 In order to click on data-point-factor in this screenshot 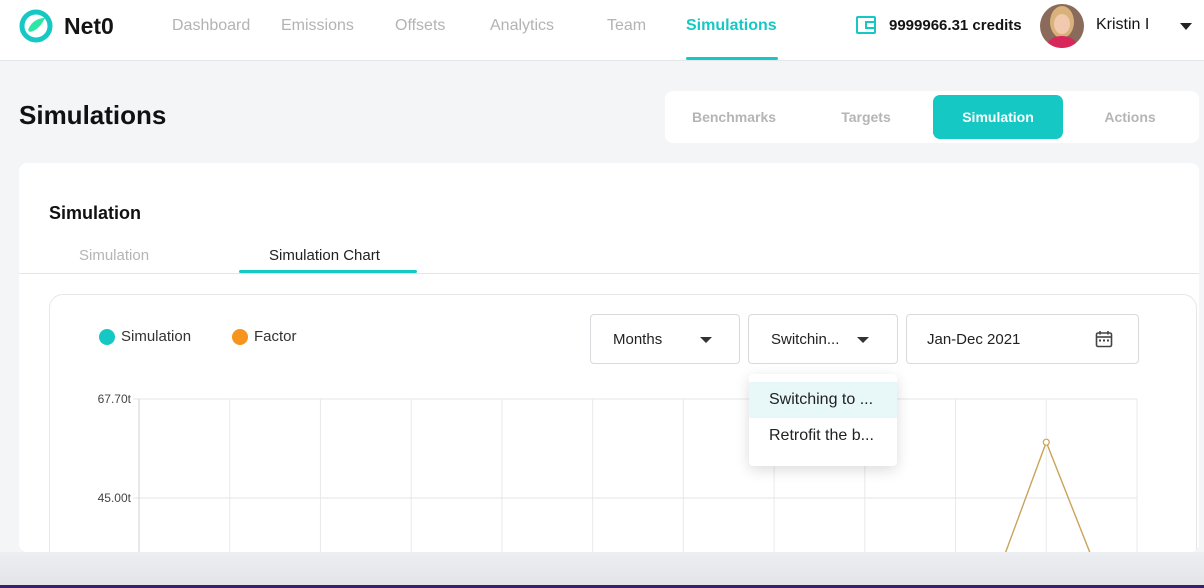, I will do `click(1046, 442)`.